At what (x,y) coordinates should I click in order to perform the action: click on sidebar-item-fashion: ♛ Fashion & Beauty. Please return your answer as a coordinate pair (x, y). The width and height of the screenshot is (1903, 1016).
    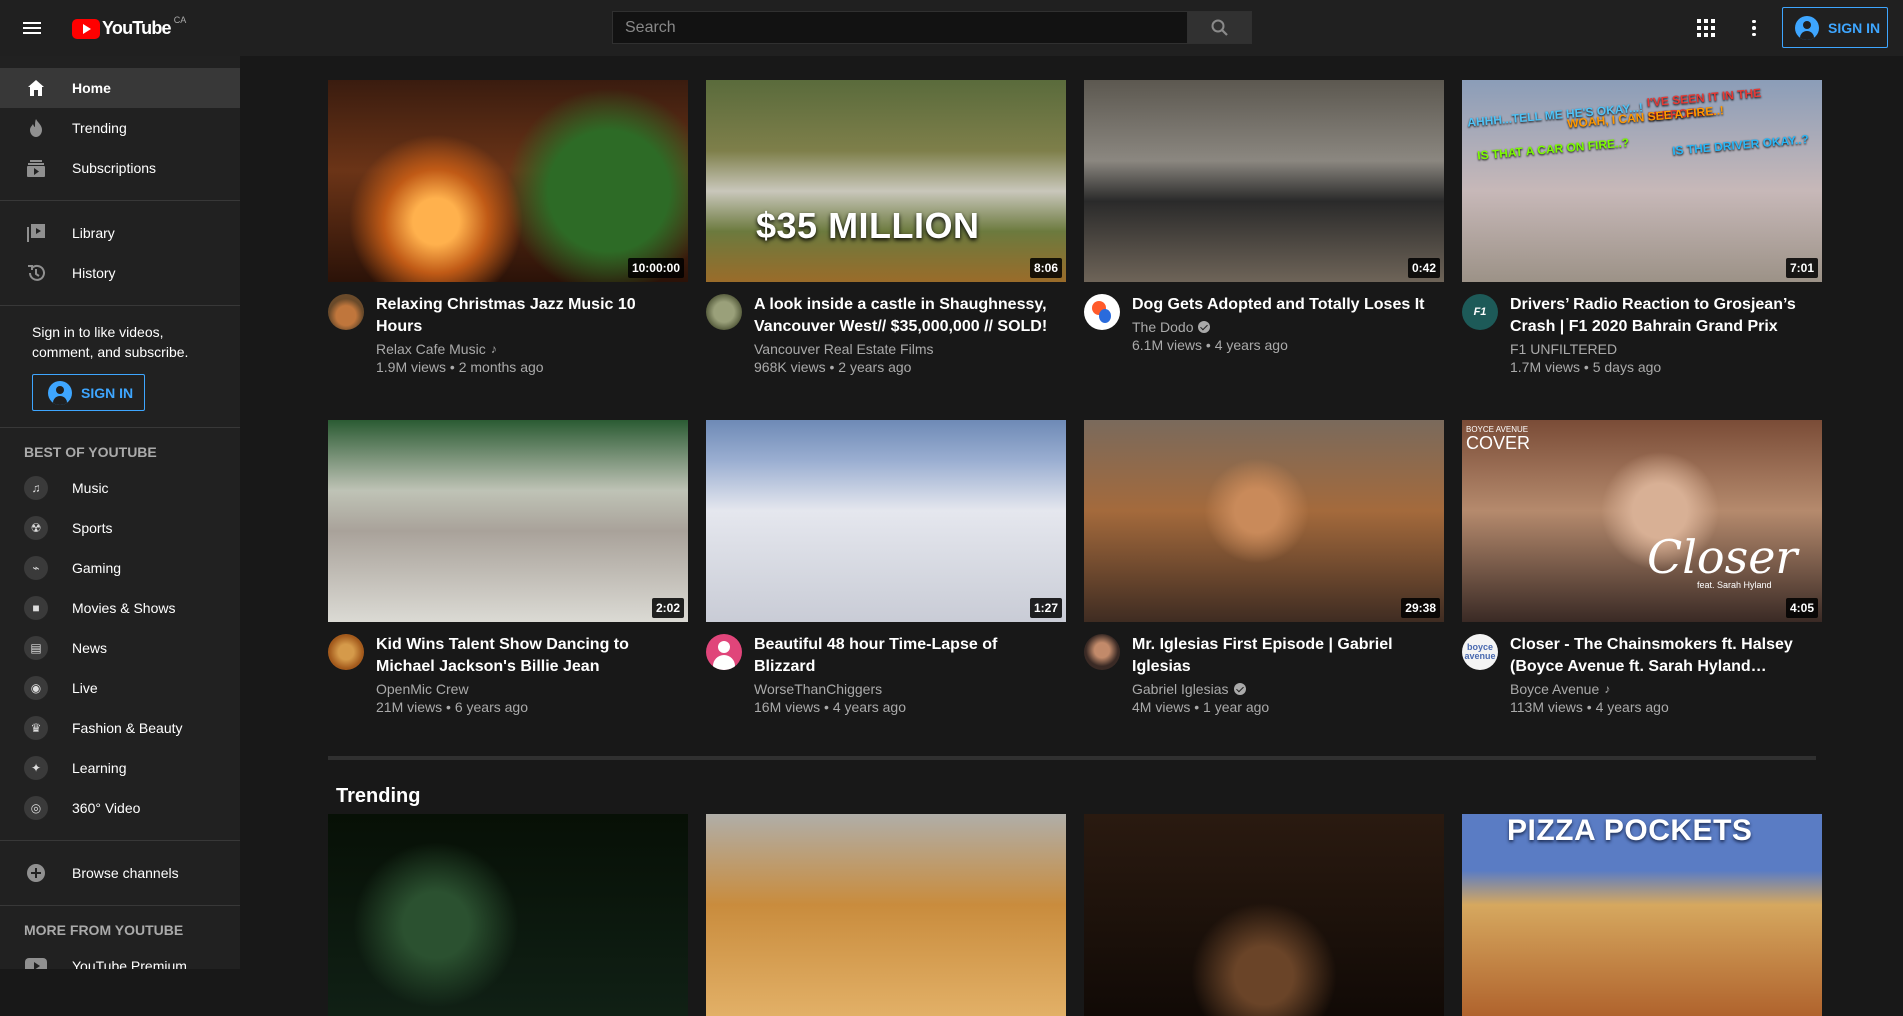
    Looking at the image, I should click on (120, 728).